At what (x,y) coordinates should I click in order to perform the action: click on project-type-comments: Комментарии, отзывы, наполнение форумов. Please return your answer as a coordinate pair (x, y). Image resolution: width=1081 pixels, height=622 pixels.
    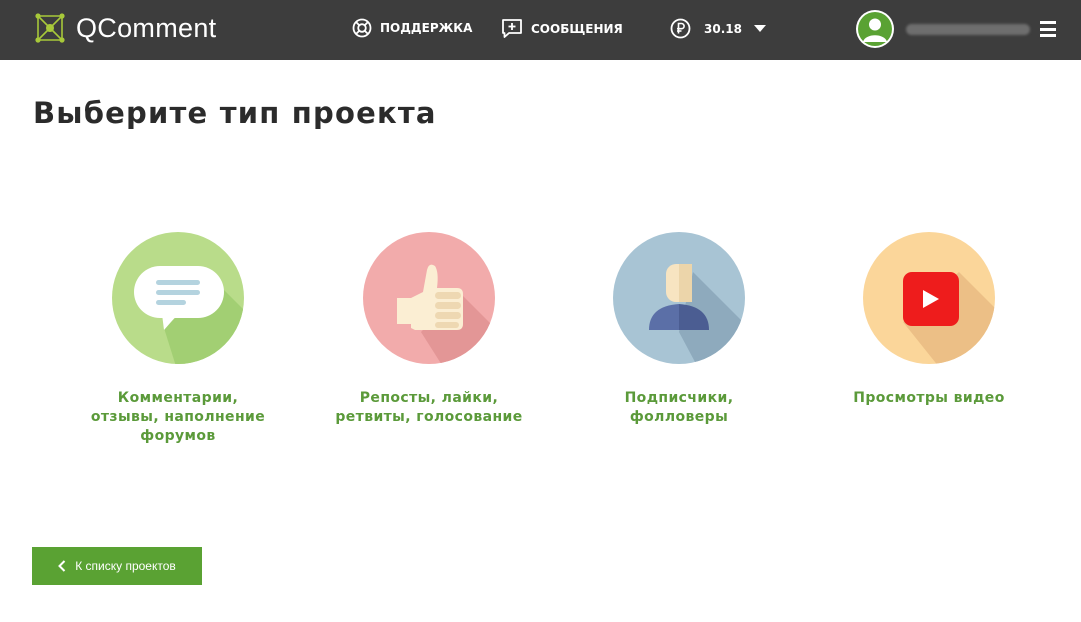
    Looking at the image, I should click on (178, 339).